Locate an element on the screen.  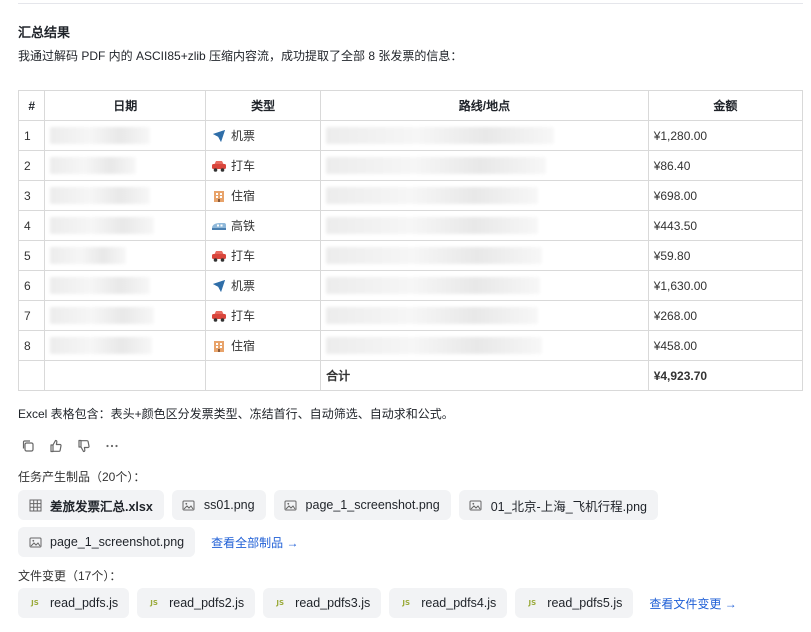
file-change-chip: JS read_pdfs4.js is located at coordinates (448, 603).